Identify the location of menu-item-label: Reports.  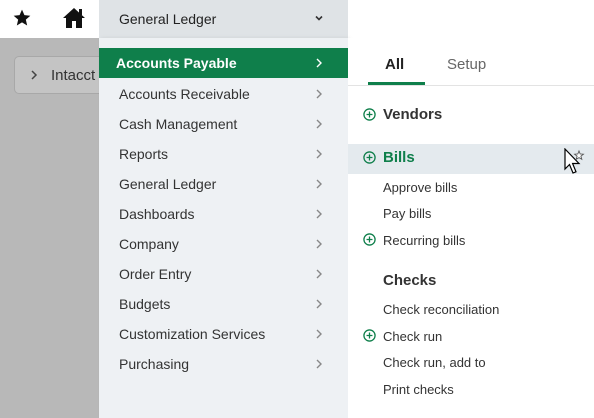
(144, 154).